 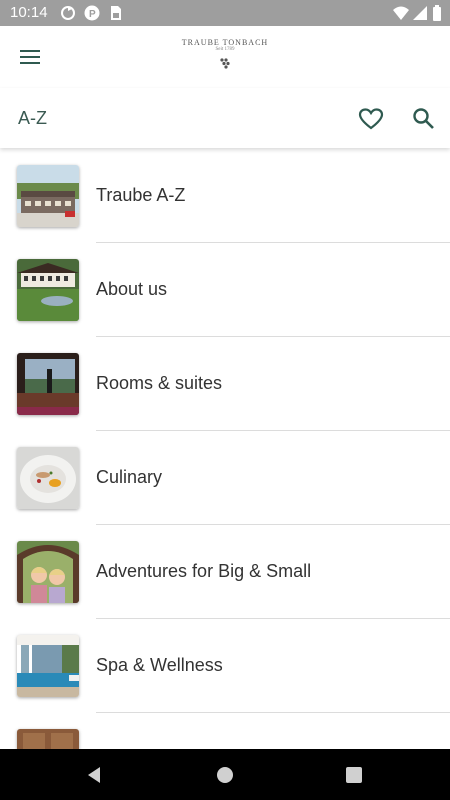 What do you see at coordinates (225, 49) in the screenshot?
I see `logo-subtitle: Seit 1789` at bounding box center [225, 49].